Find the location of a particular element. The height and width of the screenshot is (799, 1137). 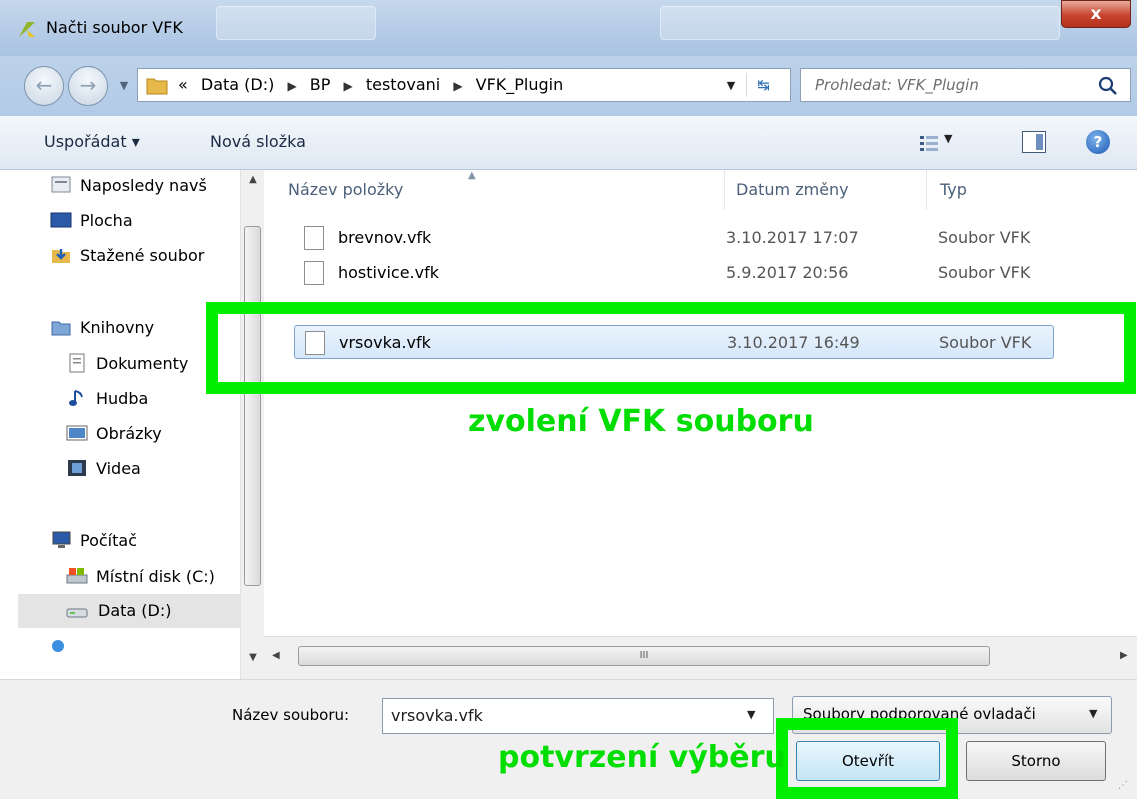

scrollbar-thumb is located at coordinates (252, 406).